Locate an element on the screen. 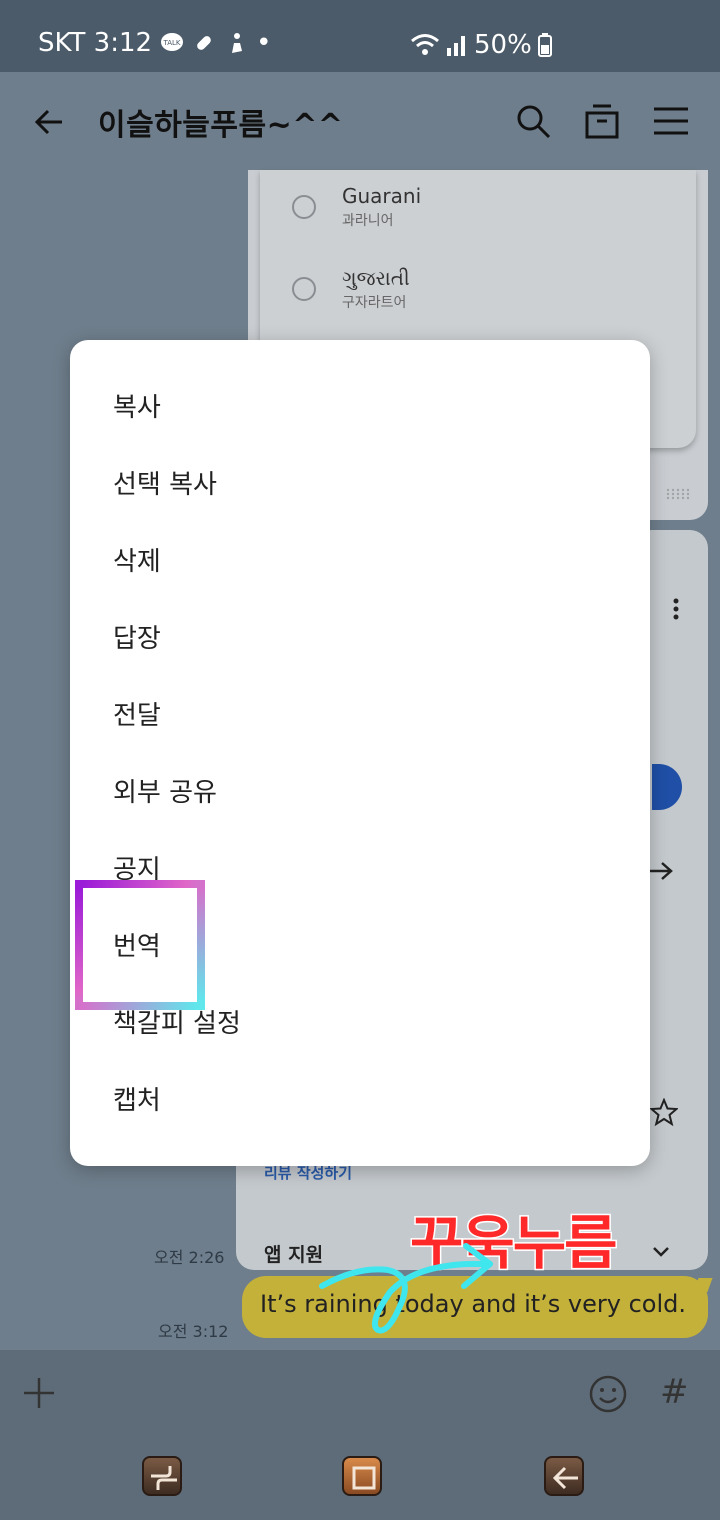 The image size is (720, 1520). plus-icon is located at coordinates (39, 1393).